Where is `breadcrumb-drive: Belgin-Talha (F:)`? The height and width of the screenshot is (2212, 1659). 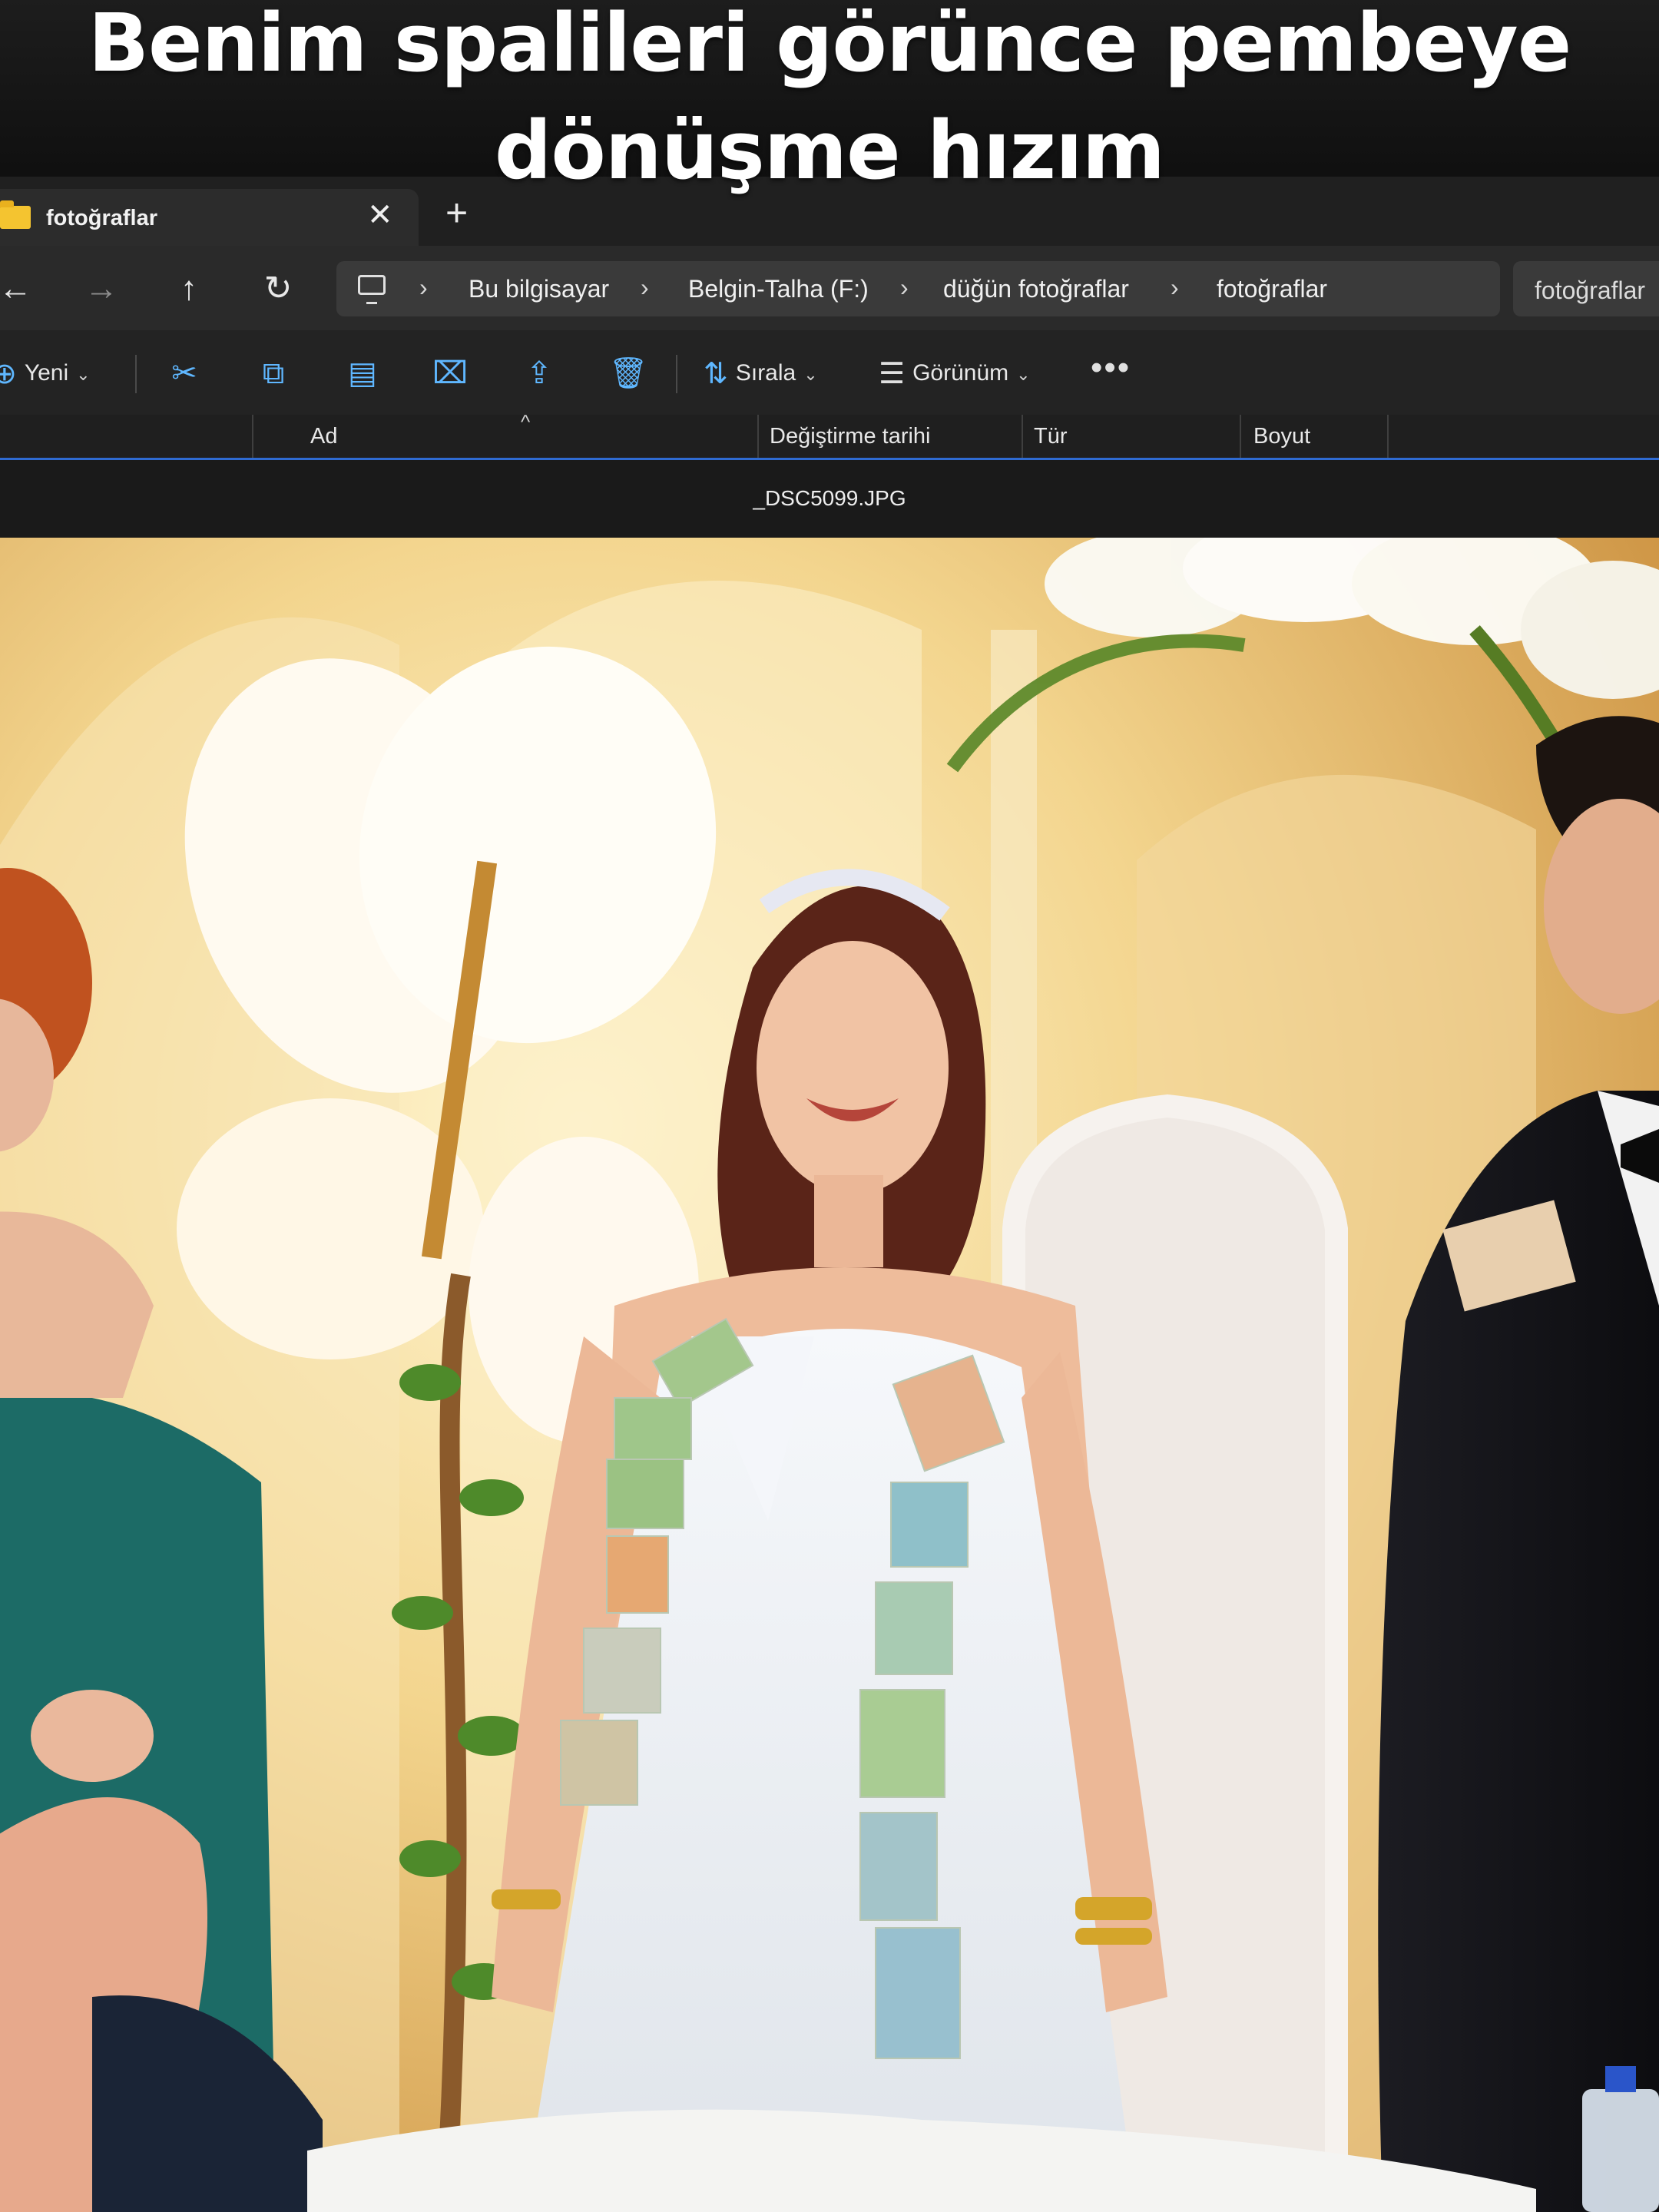
breadcrumb-drive: Belgin-Talha (F:) is located at coordinates (779, 289).